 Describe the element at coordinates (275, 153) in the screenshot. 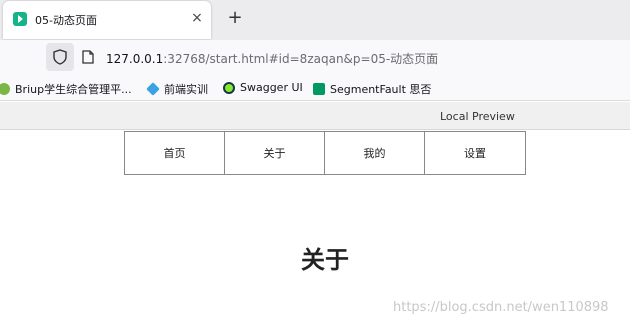

I see `nav-item-about: 关于` at that location.